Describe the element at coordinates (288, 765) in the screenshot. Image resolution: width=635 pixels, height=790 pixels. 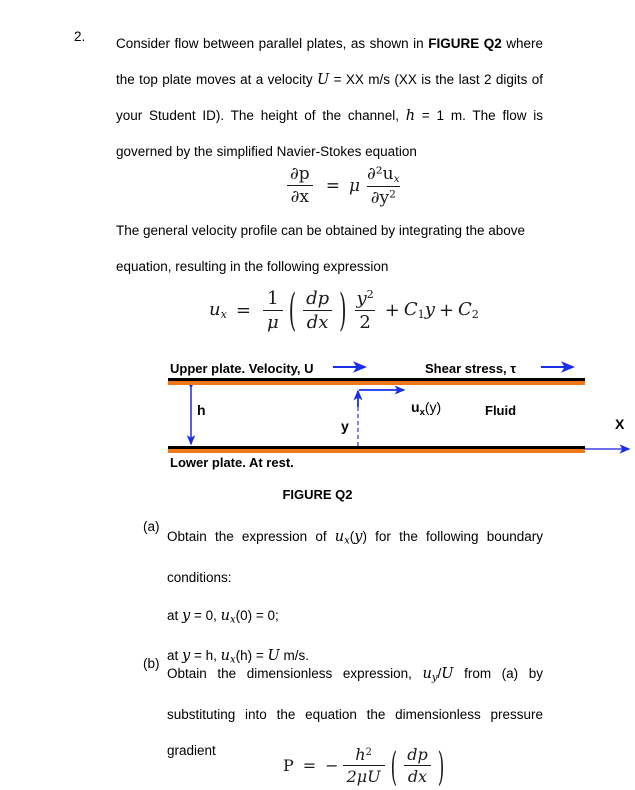
I see `pg-lhs: P` at that location.